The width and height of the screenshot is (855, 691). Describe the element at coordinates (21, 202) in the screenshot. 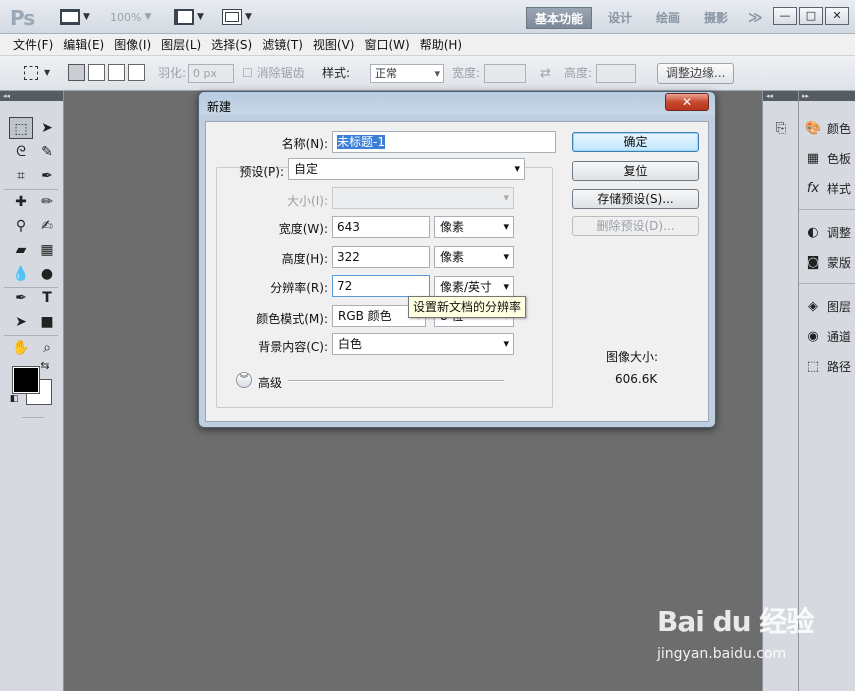

I see `healing-brush-tool: ✚` at that location.